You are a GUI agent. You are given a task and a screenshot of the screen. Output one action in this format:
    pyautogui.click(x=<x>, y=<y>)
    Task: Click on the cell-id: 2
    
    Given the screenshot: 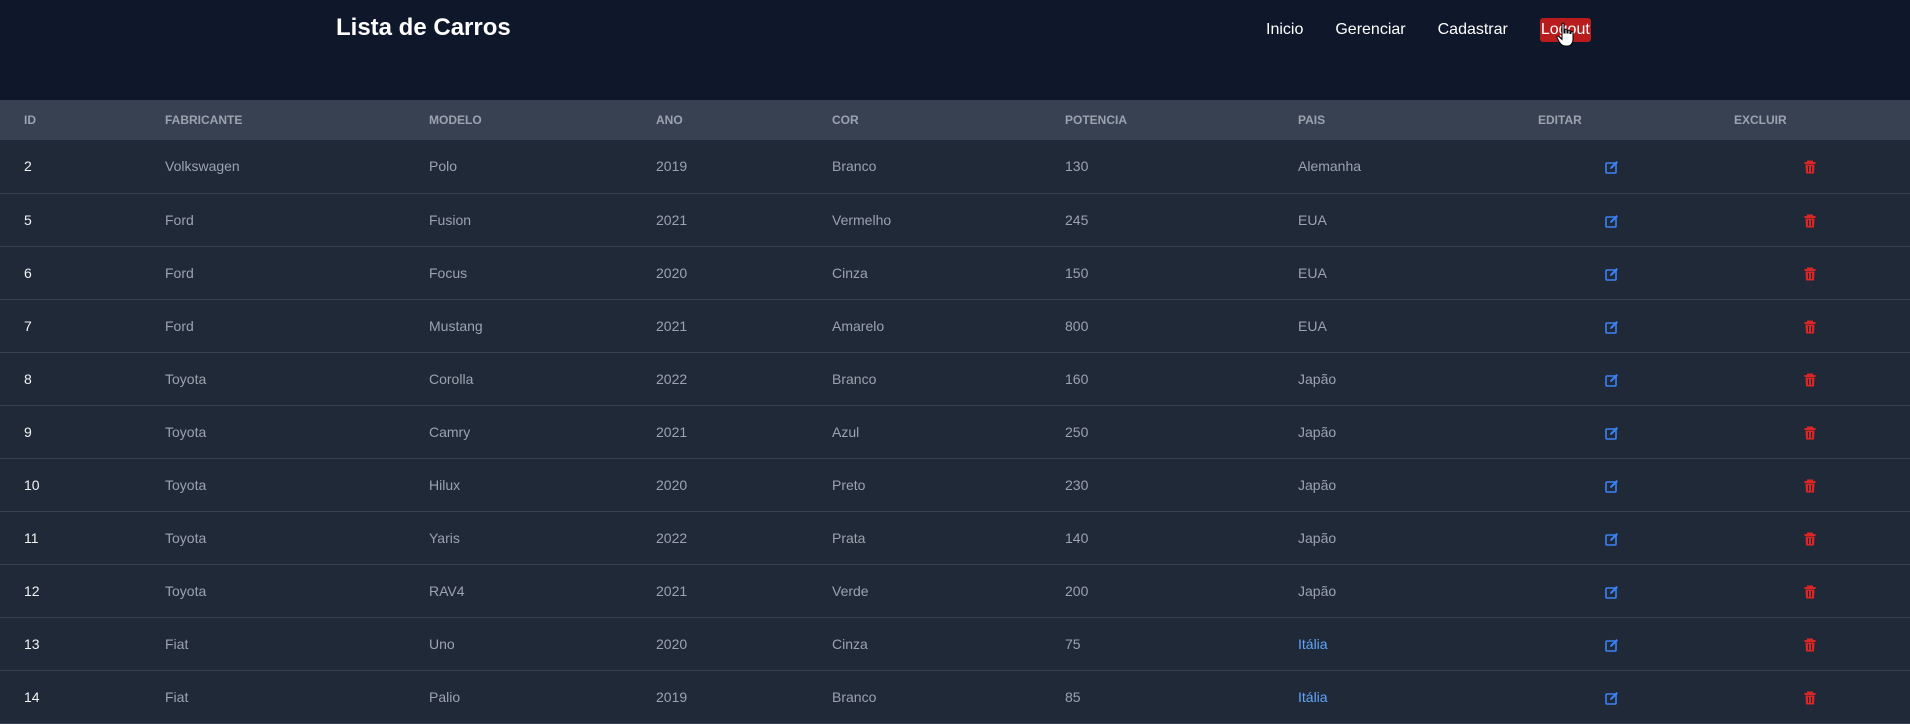 What is the action you would take?
    pyautogui.click(x=28, y=166)
    